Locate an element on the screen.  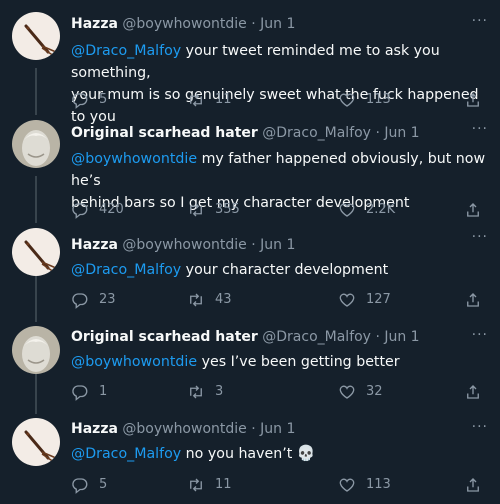
retweet-button: 355 is located at coordinates (213, 210).